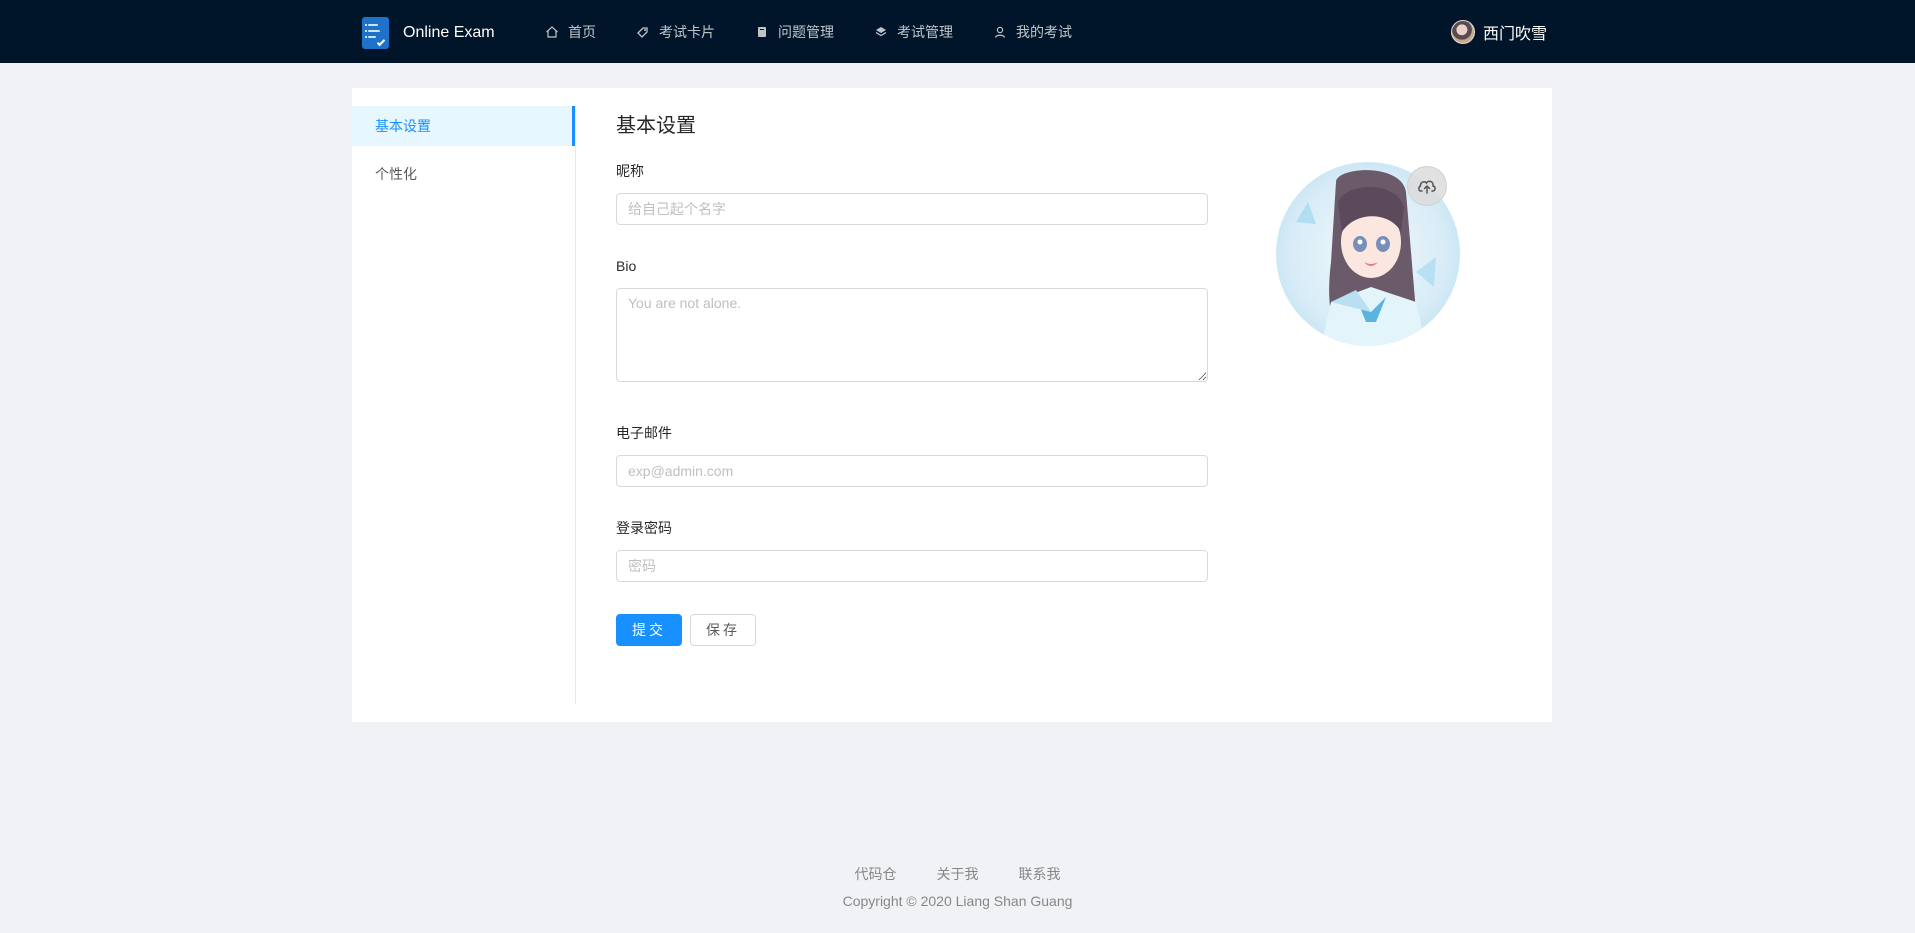 This screenshot has height=933, width=1915. Describe the element at coordinates (375, 33) in the screenshot. I see `checklist-logo-icon` at that location.